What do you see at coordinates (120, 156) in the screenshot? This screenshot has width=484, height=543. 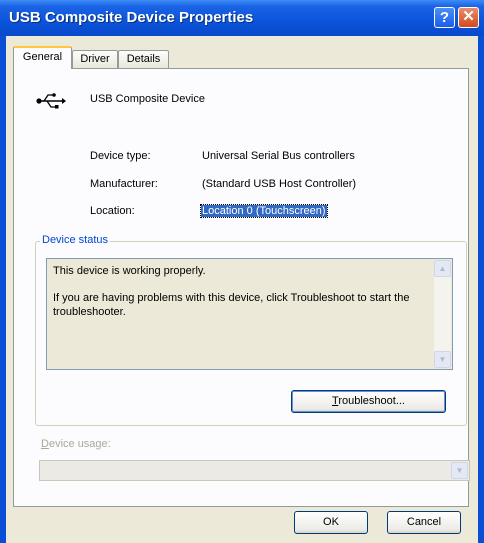 I see `device-type-label: Device type:` at bounding box center [120, 156].